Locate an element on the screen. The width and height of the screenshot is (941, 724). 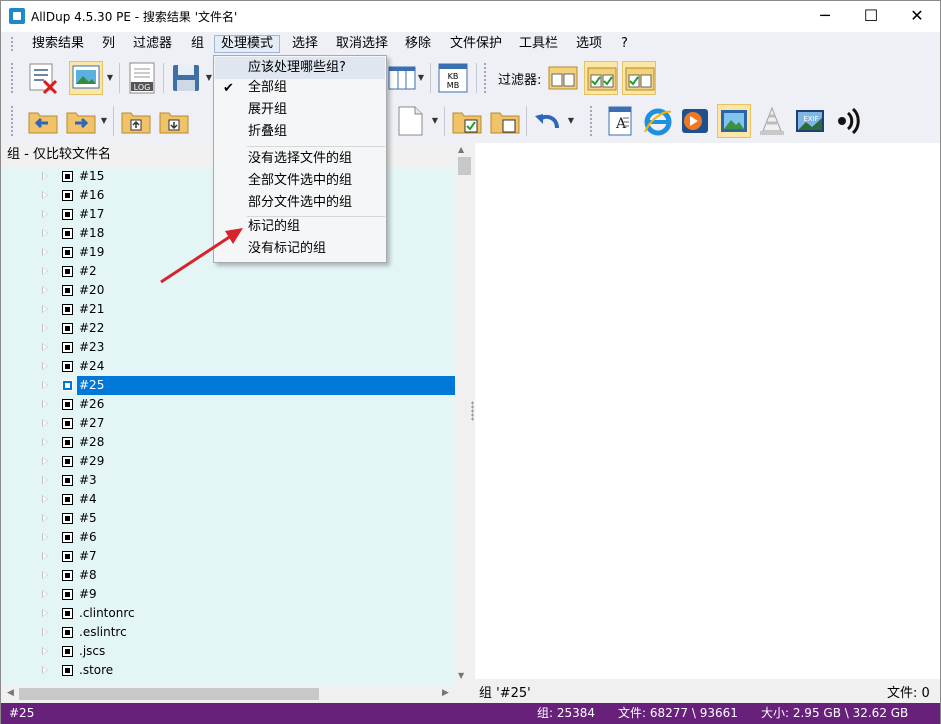
audio-player-button is located at coordinates (848, 121).